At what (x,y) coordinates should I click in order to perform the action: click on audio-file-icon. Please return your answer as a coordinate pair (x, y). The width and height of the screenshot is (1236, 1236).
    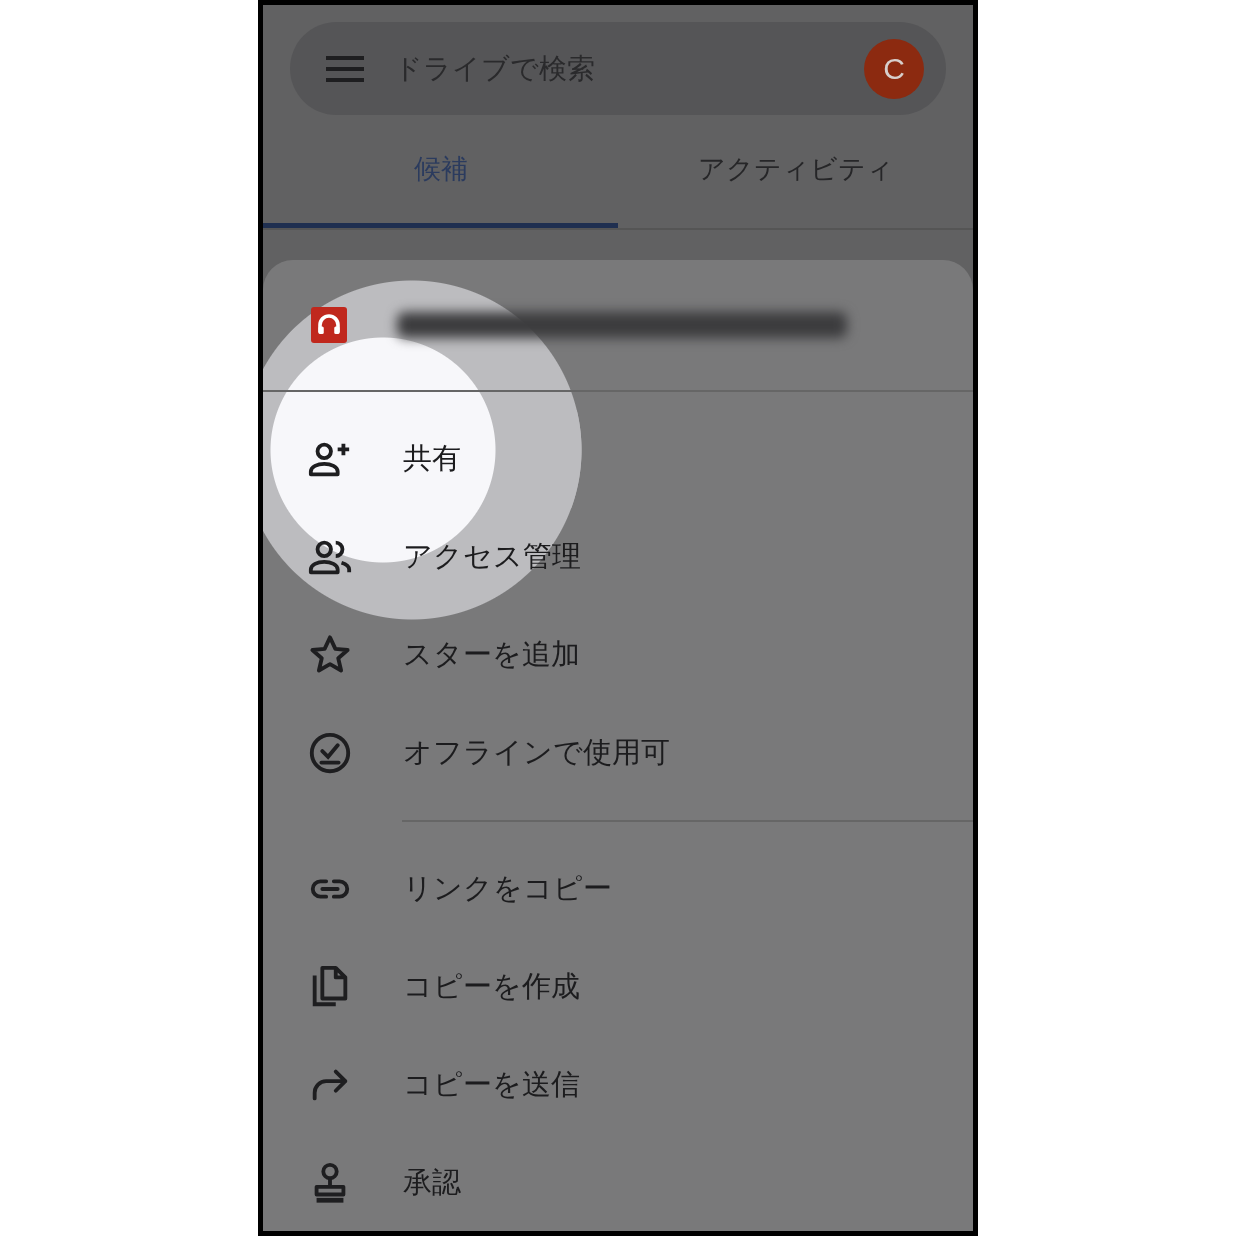
    Looking at the image, I should click on (329, 325).